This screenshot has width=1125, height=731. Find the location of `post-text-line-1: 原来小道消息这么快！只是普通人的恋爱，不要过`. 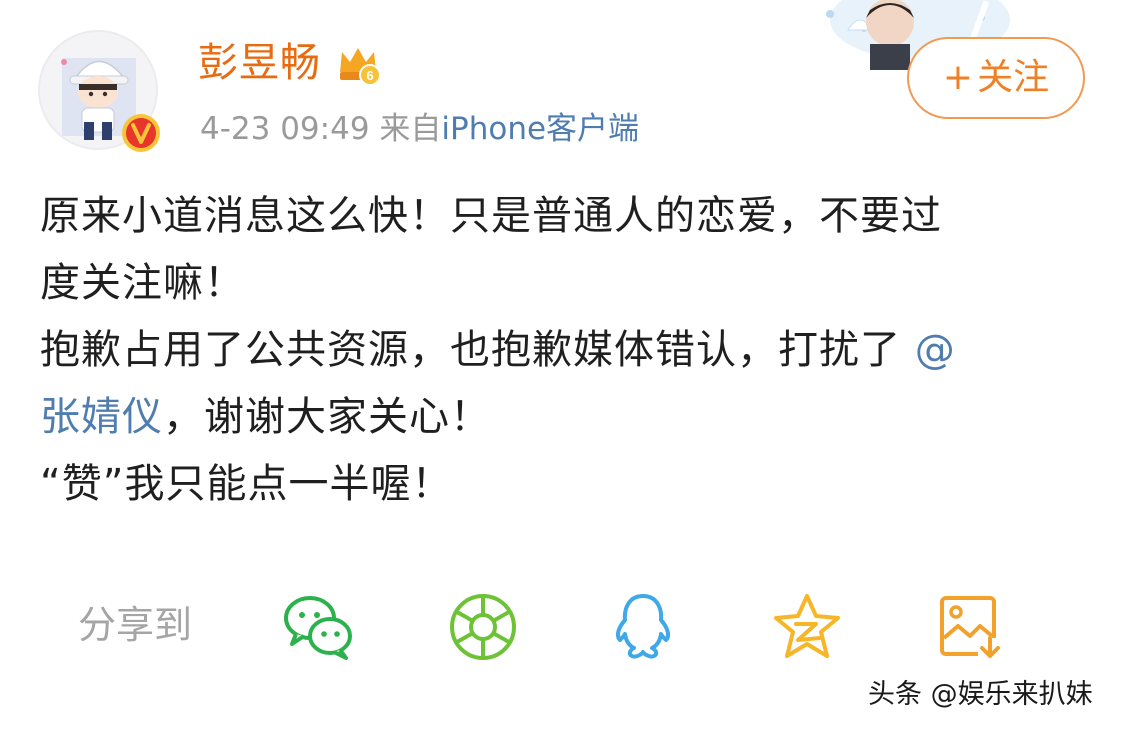

post-text-line-1: 原来小道消息这么快！只是普通人的恋爱，不要过 is located at coordinates (491, 216).